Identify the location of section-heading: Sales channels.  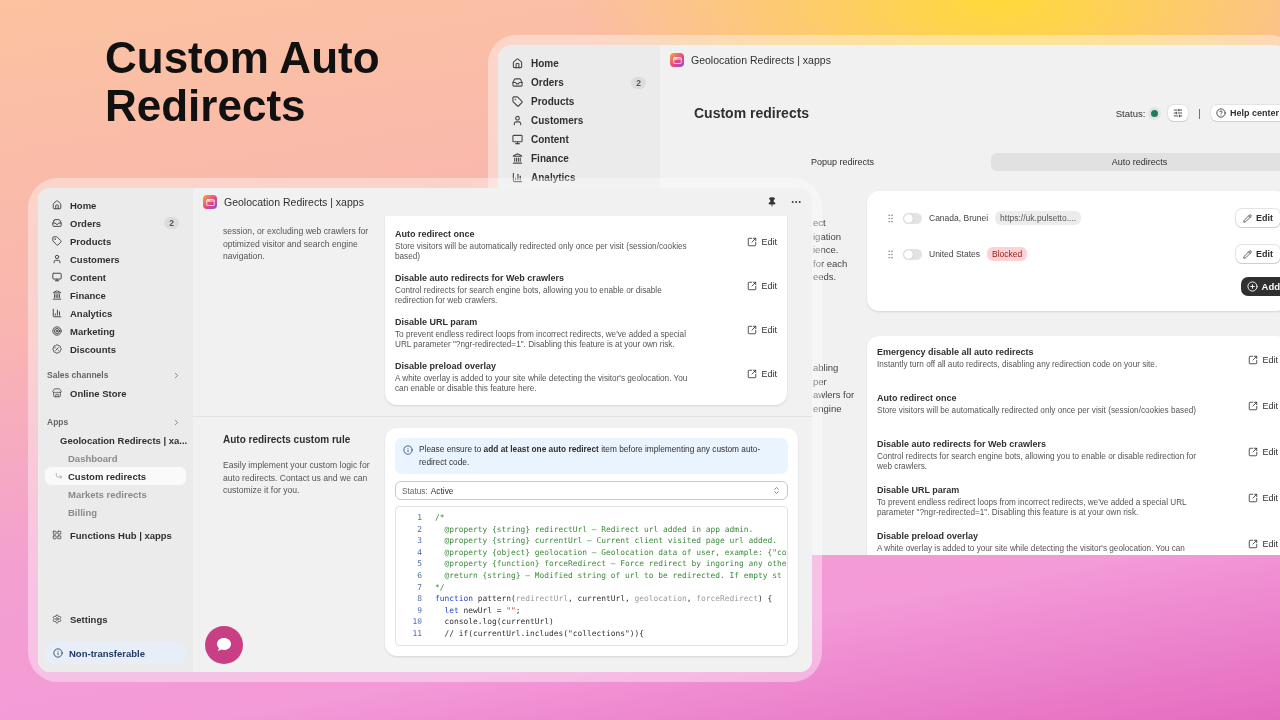
(115, 375).